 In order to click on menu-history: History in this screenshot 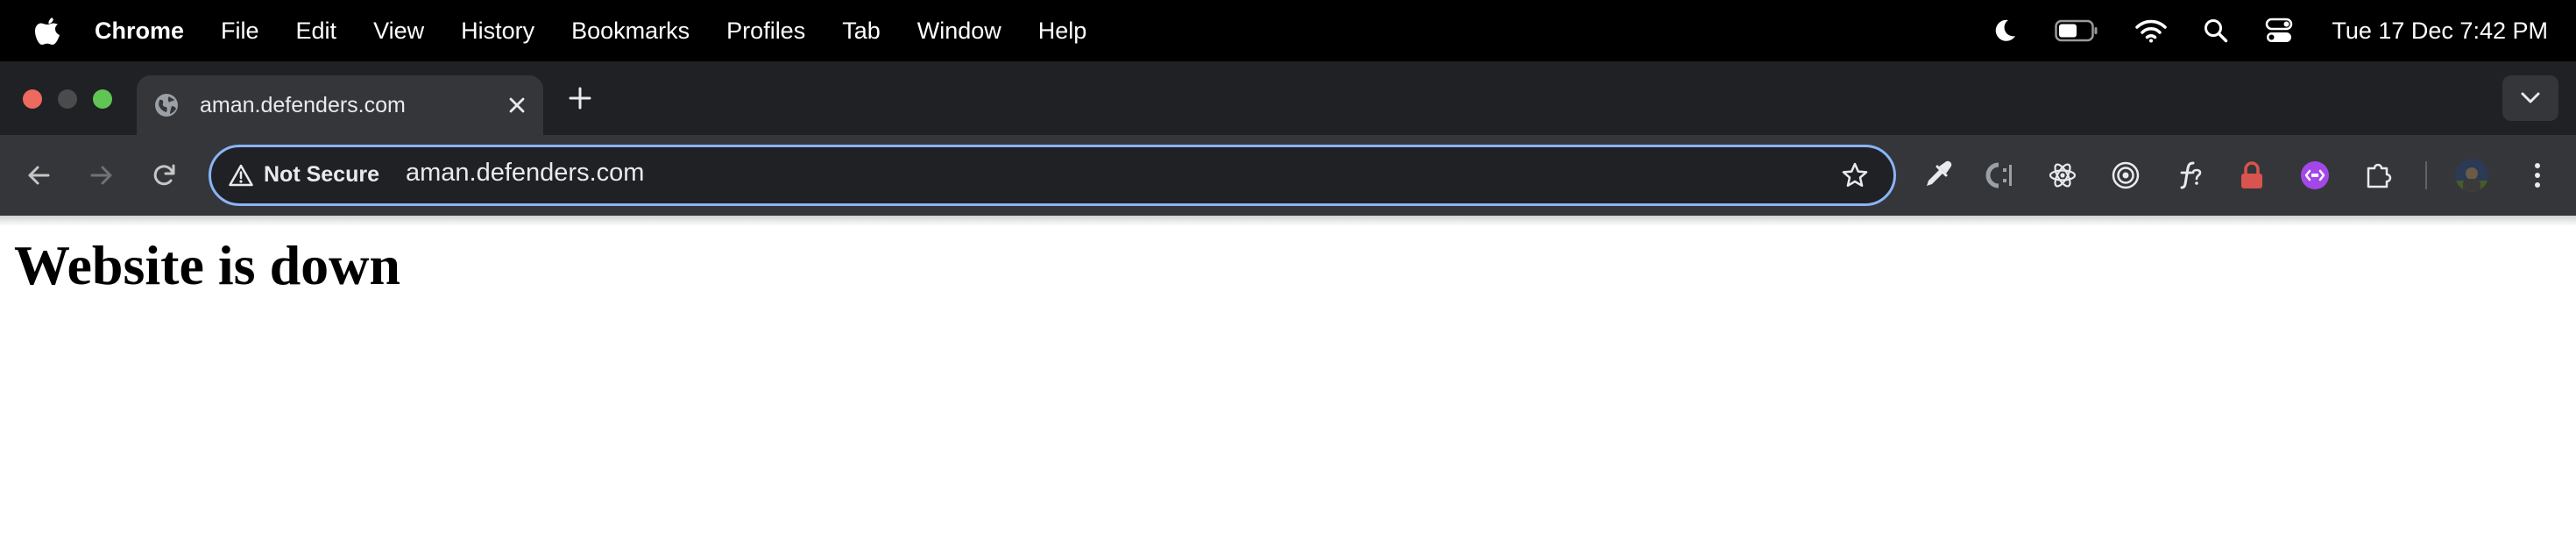, I will do `click(497, 31)`.